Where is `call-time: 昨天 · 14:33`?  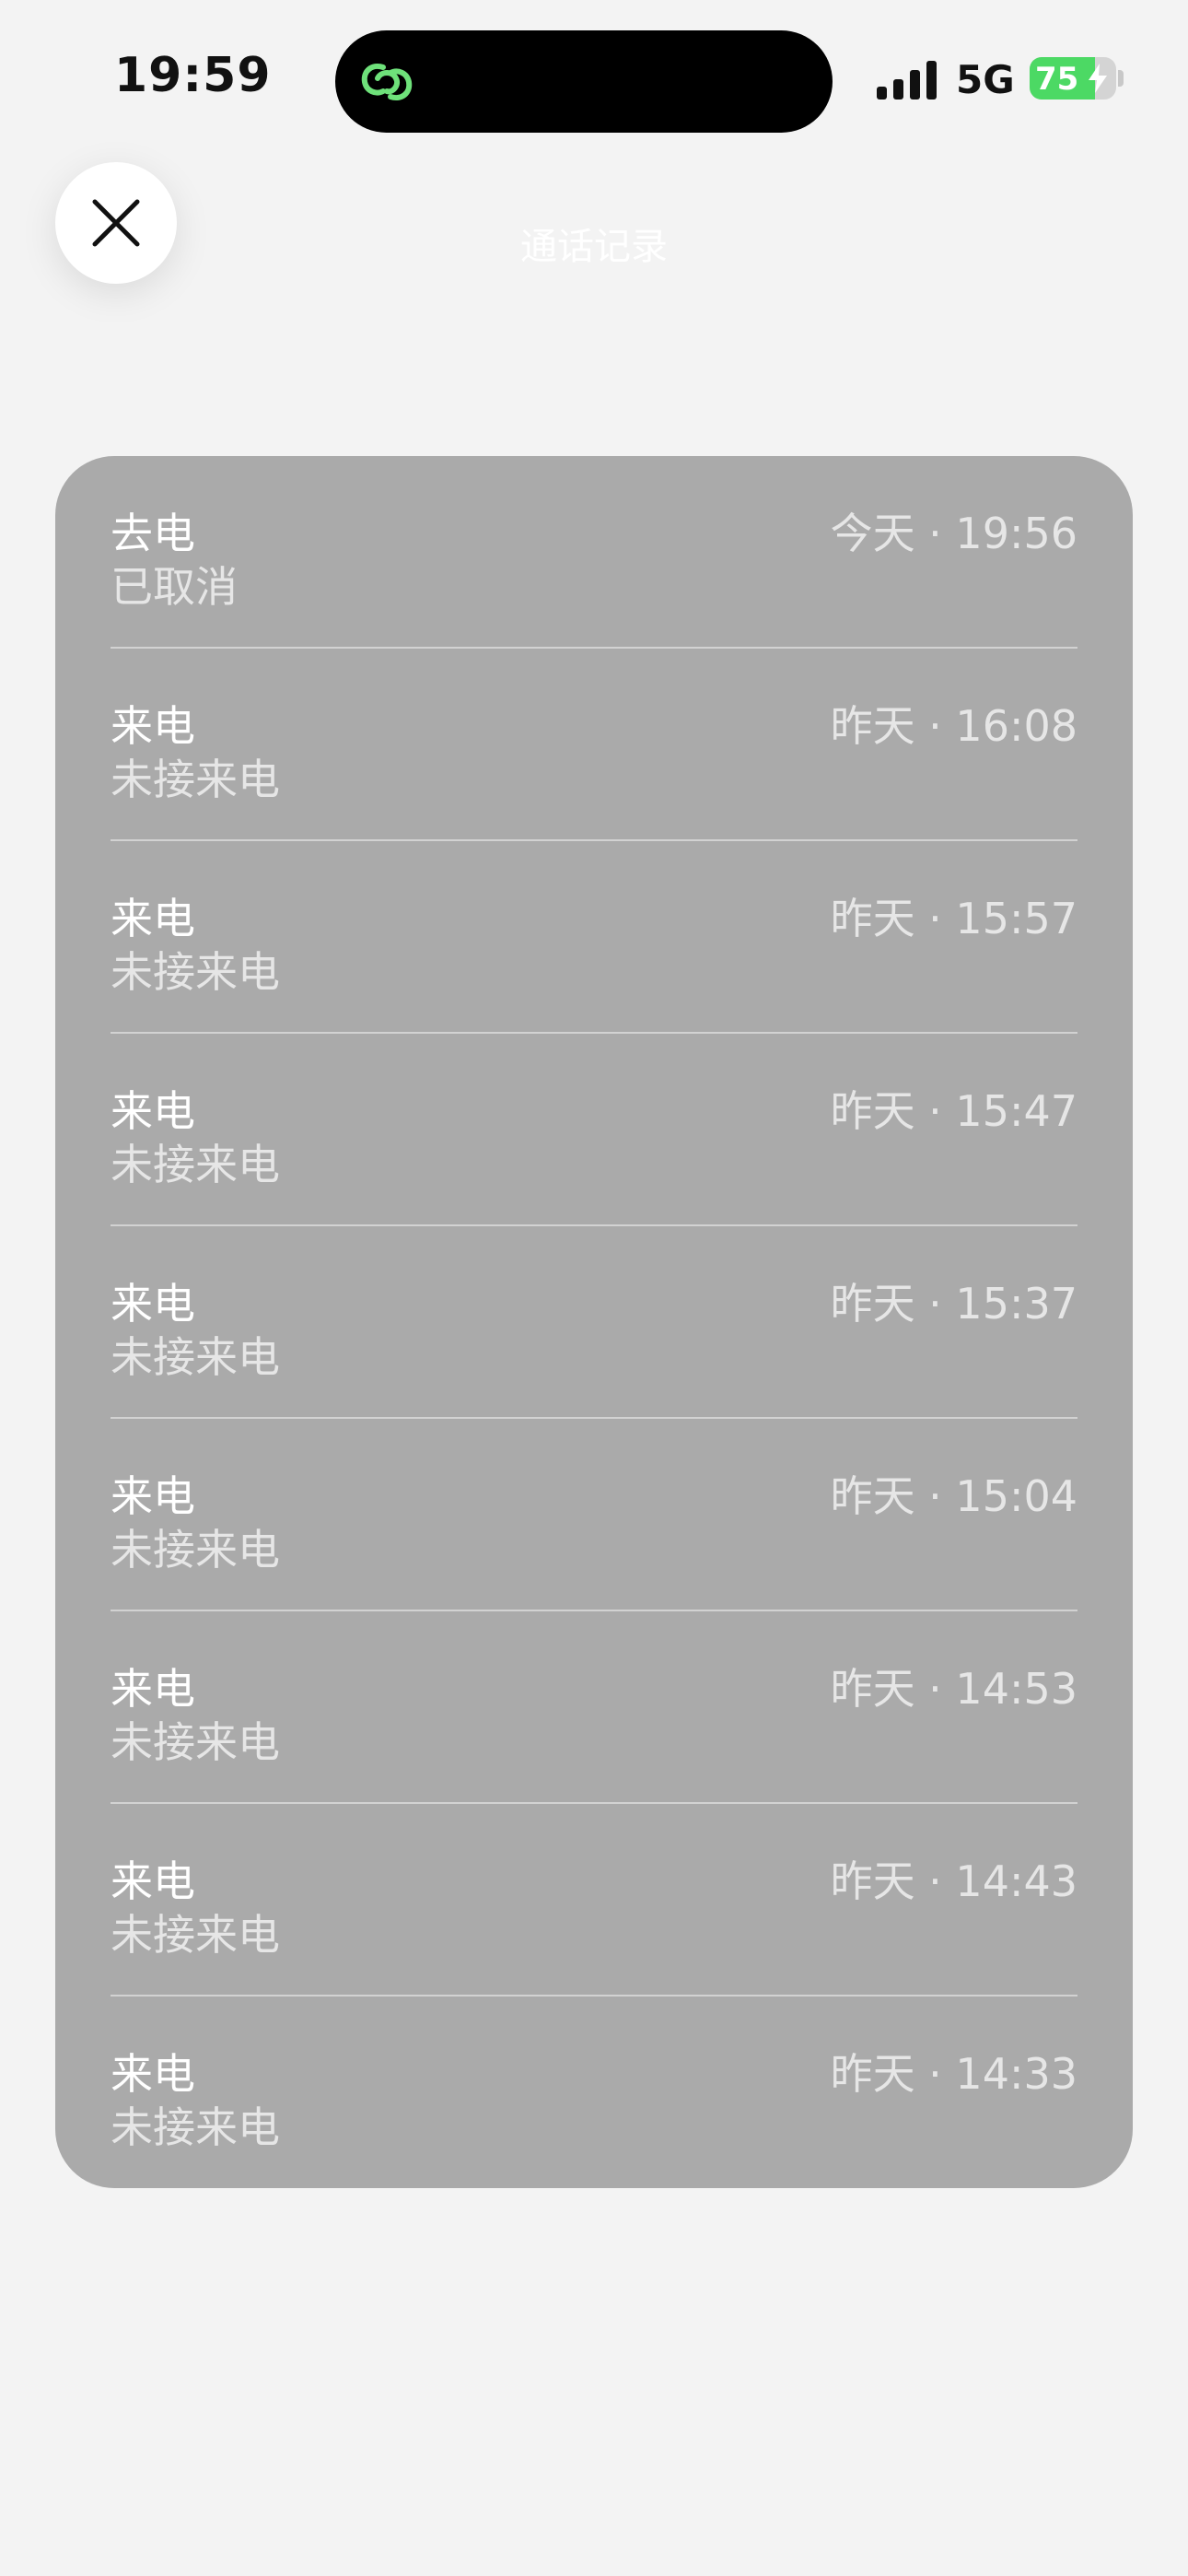
call-time: 昨天 · 14:33 is located at coordinates (954, 2074).